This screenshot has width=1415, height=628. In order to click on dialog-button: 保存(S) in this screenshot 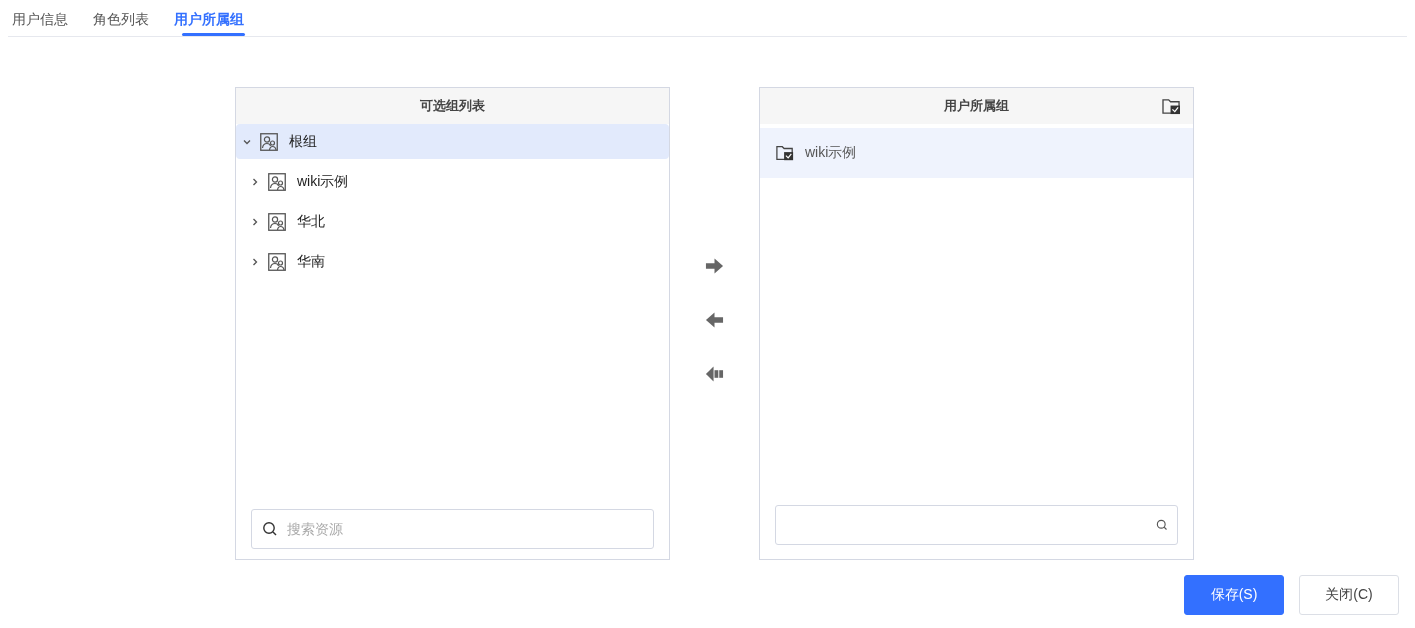, I will do `click(1234, 595)`.